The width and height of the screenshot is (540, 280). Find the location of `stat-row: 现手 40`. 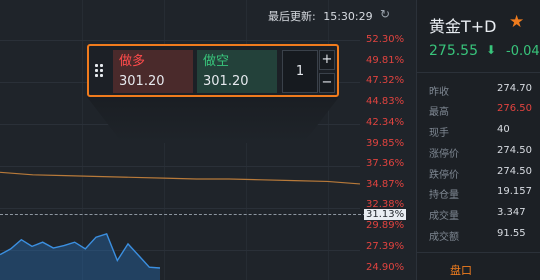

stat-row: 现手 40 is located at coordinates (484, 133).